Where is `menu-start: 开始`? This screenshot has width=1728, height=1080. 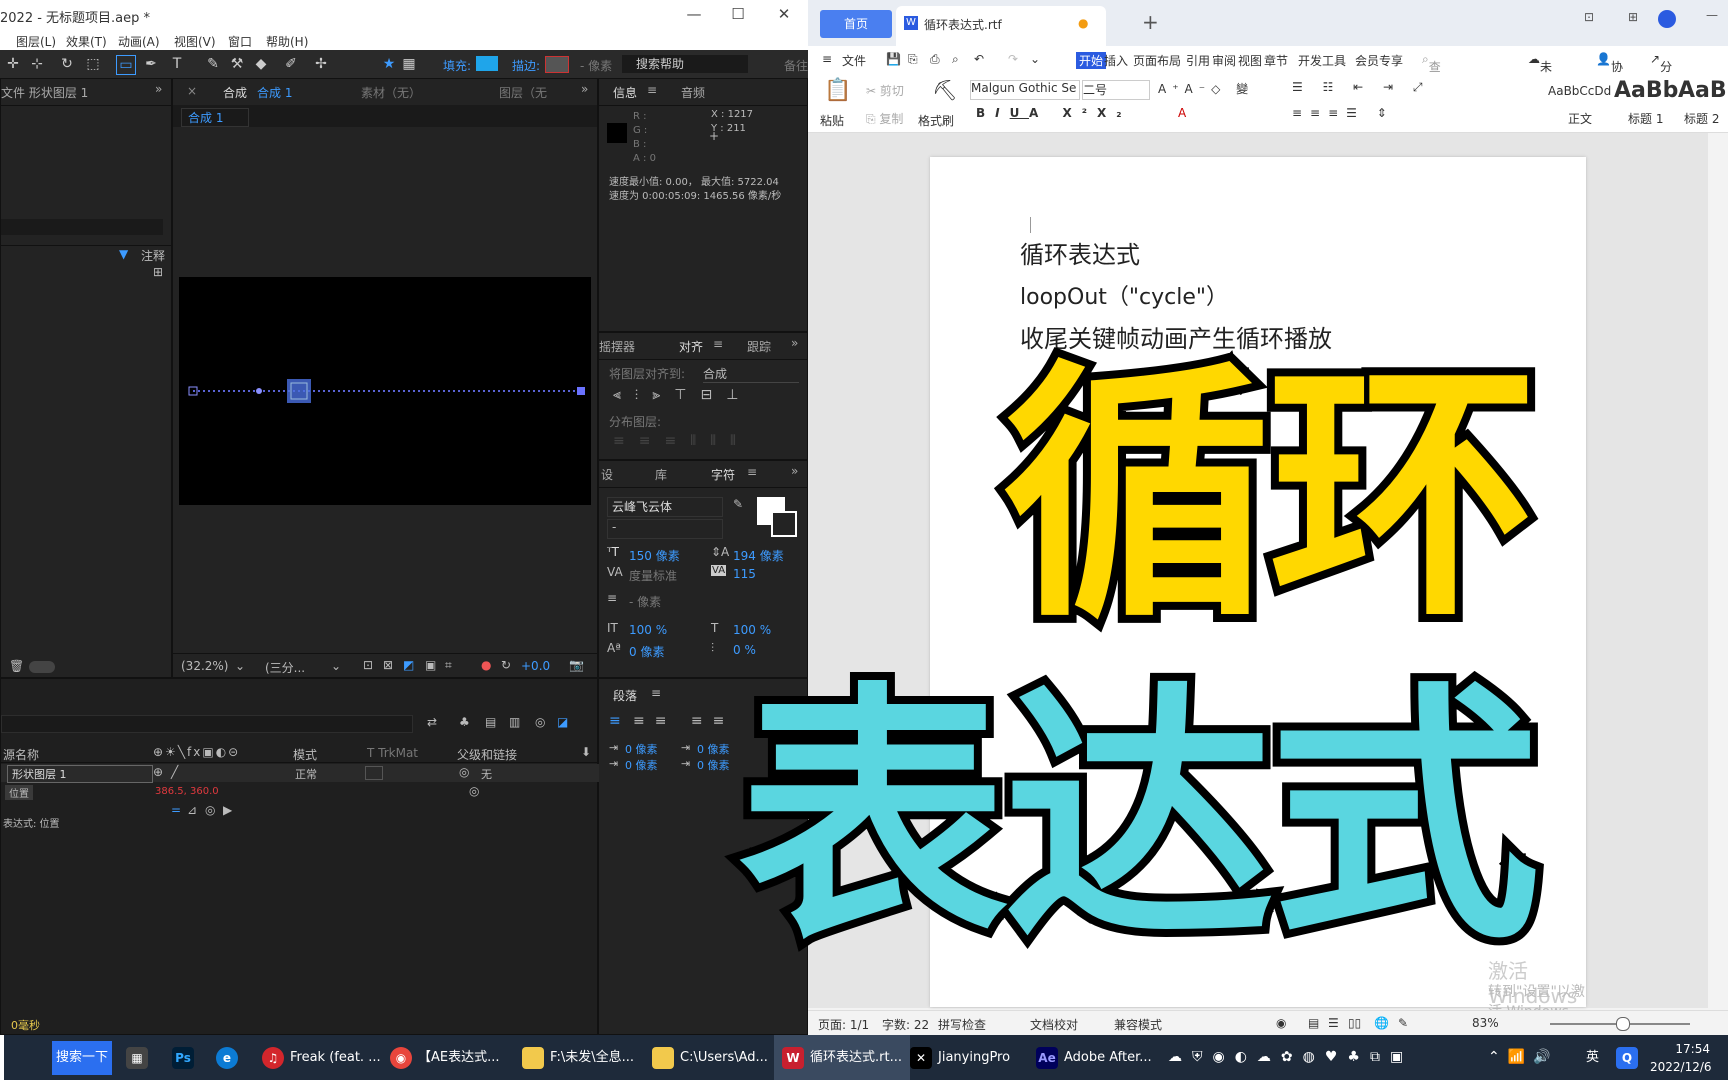 menu-start: 开始 is located at coordinates (1091, 60).